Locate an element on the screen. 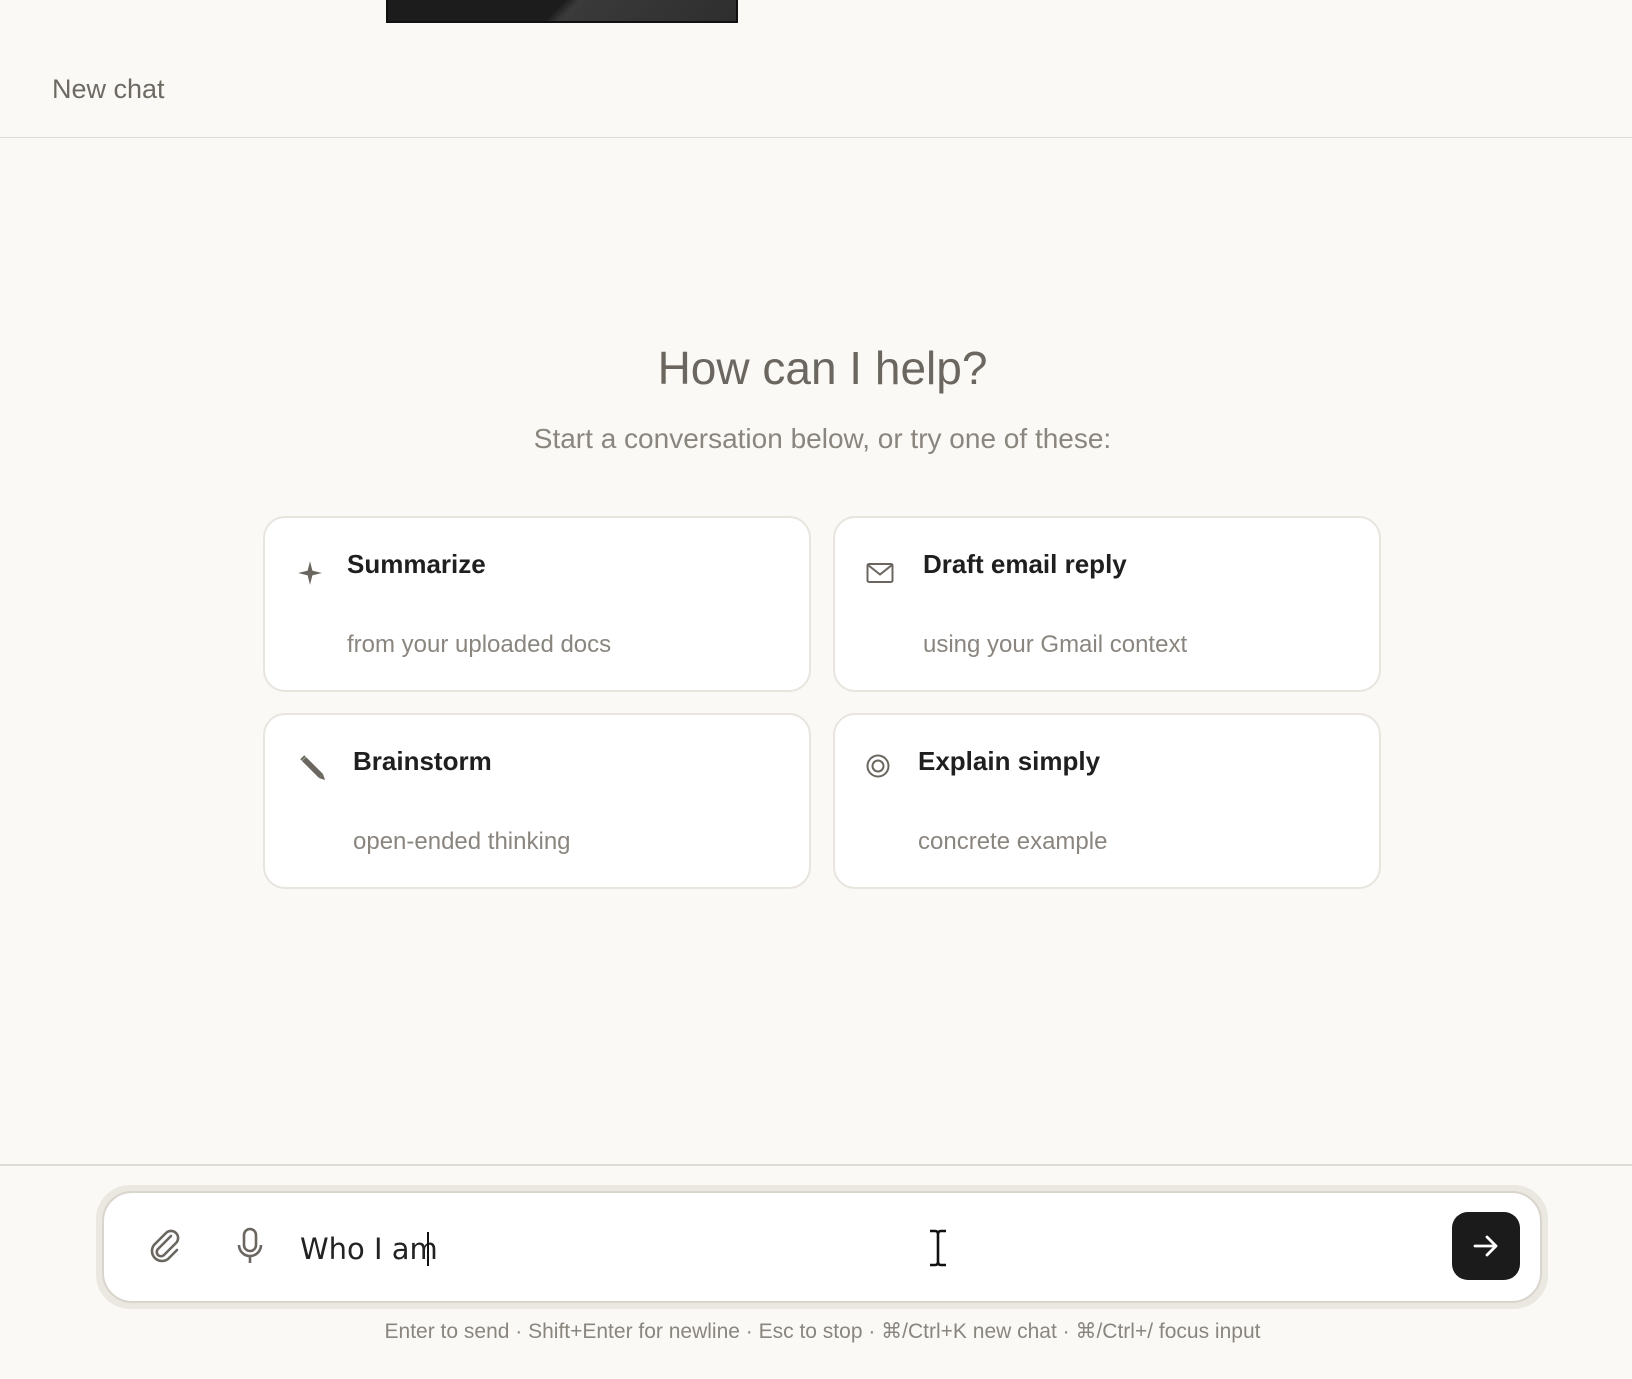 This screenshot has width=1632, height=1379. sparkle-icon is located at coordinates (310, 573).